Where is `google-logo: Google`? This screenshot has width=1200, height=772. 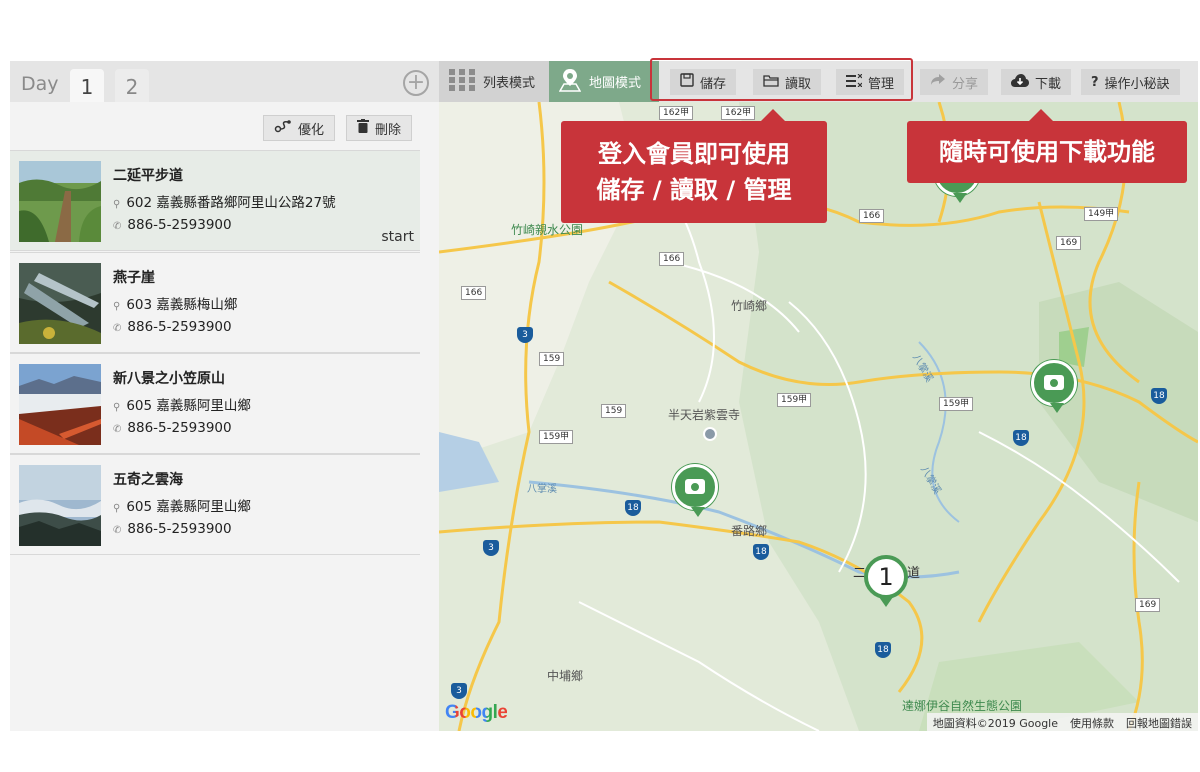
google-logo: Google is located at coordinates (476, 713).